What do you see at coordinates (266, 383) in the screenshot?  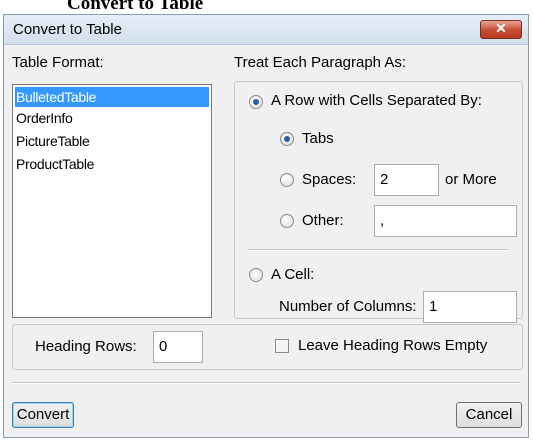 I see `footer-divider` at bounding box center [266, 383].